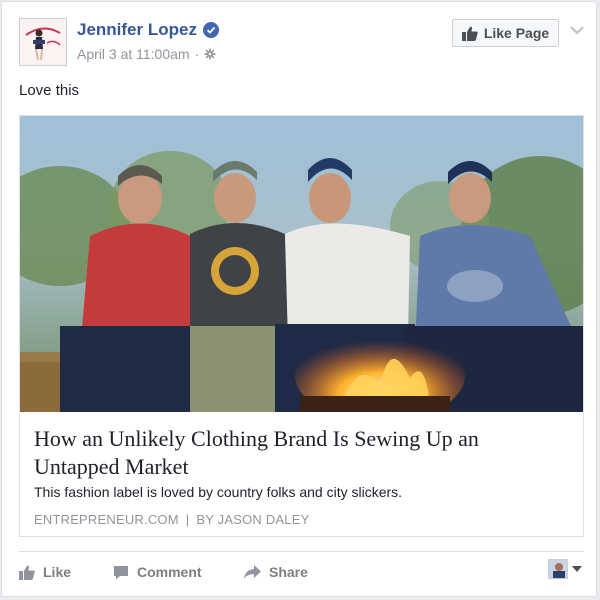 This screenshot has height=600, width=600. Describe the element at coordinates (558, 569) in the screenshot. I see `viewer-avatar` at that location.